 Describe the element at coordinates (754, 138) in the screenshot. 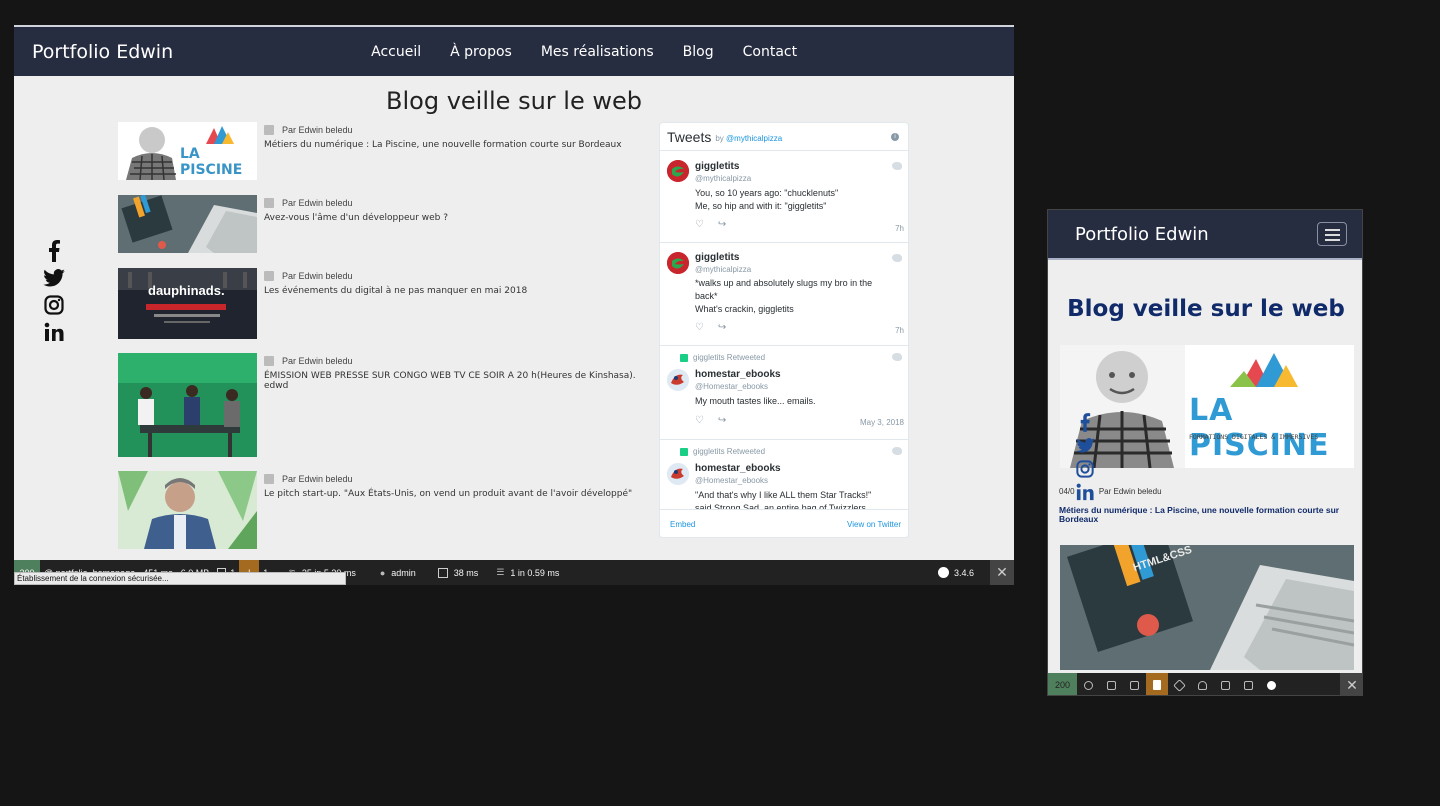

I see `twitter-handle-link: @mythicalpizza` at that location.